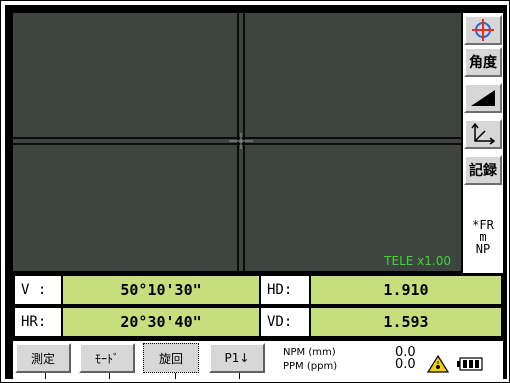  I want to click on record-button: 記録, so click(483, 170).